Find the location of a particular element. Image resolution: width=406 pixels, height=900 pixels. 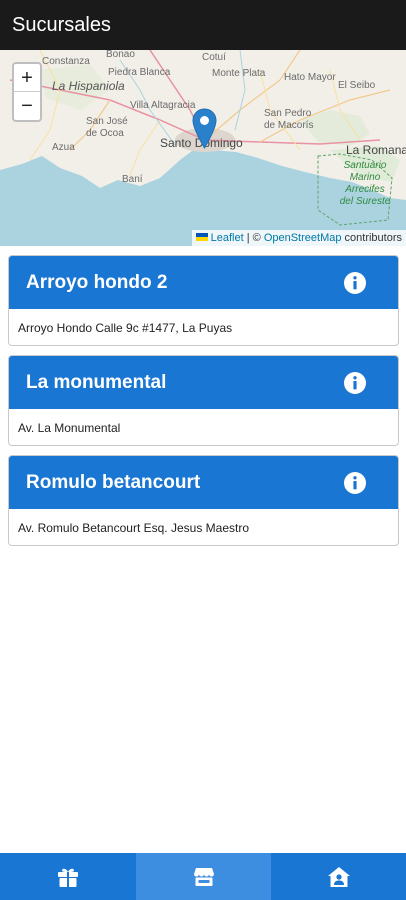

tab-home is located at coordinates (338, 876).